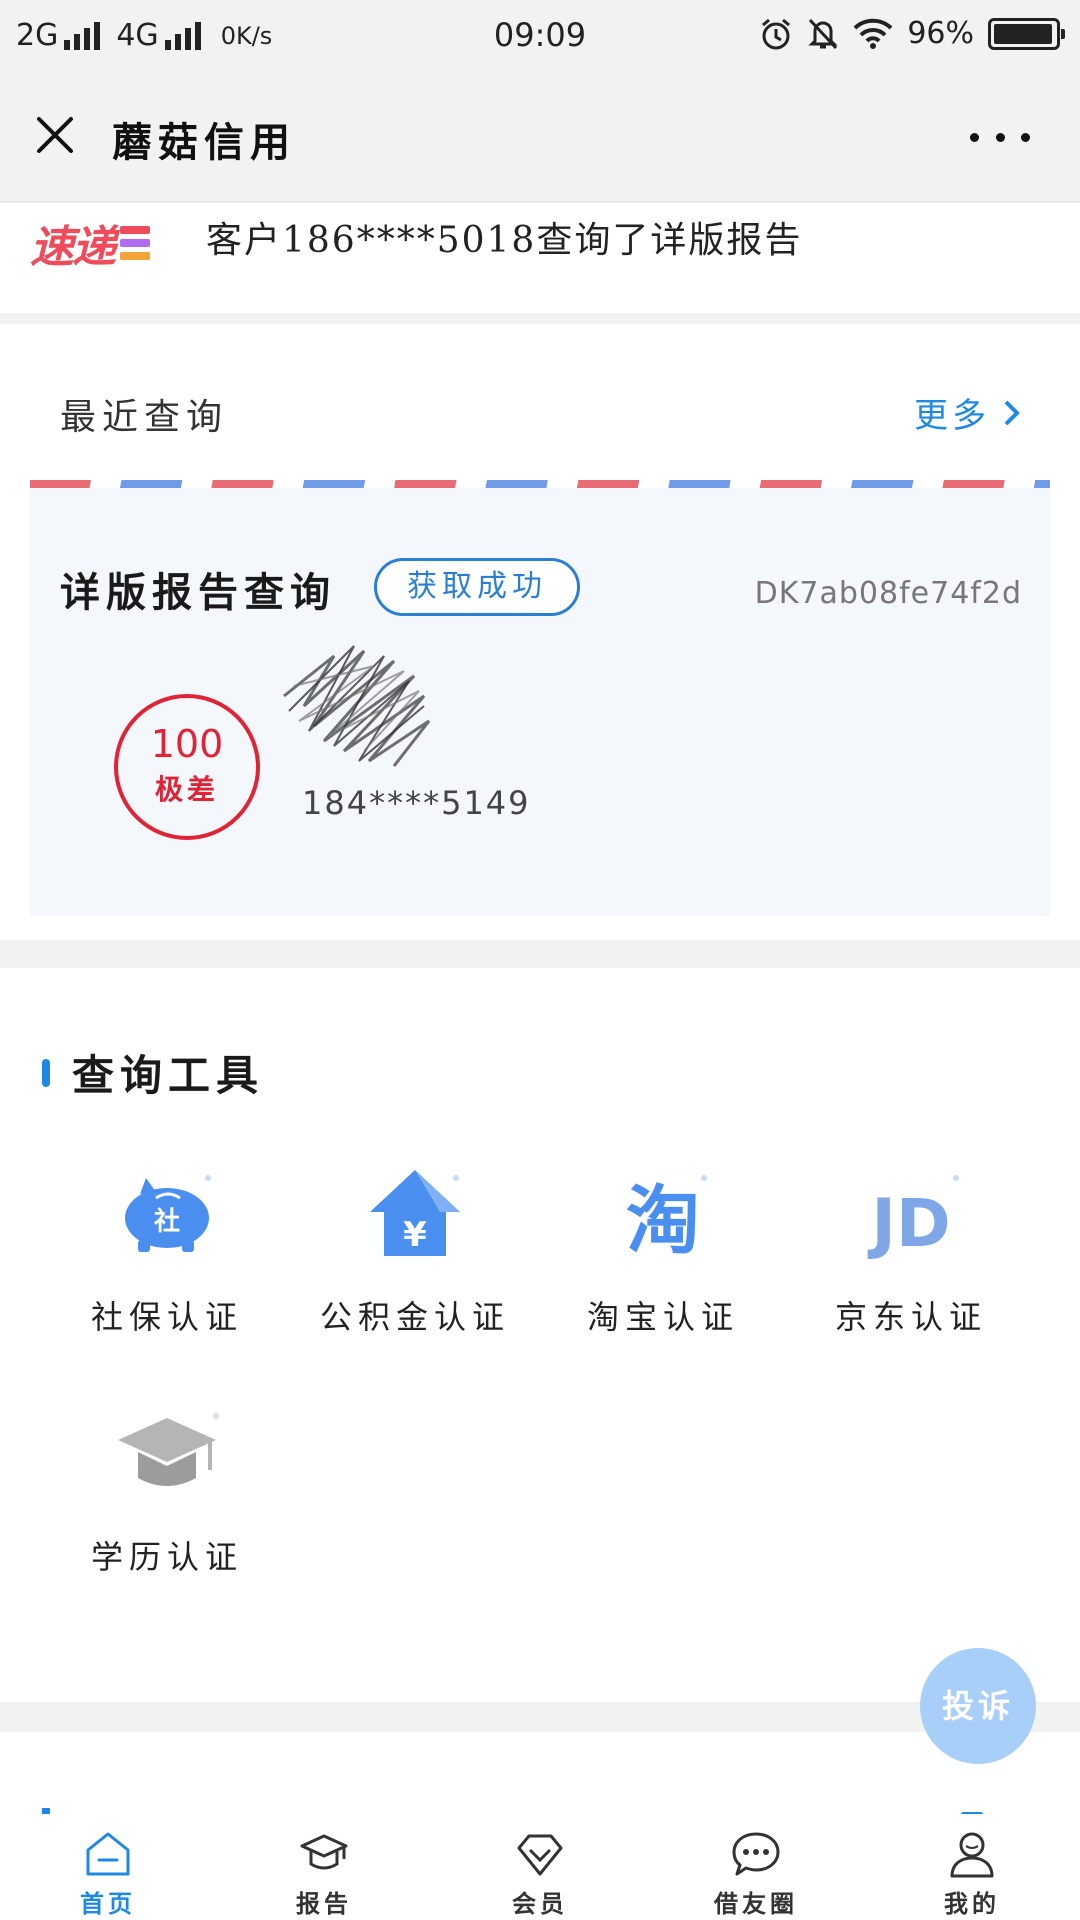 The height and width of the screenshot is (1920, 1080). Describe the element at coordinates (978, 1706) in the screenshot. I see `complaint-button: 投诉` at that location.